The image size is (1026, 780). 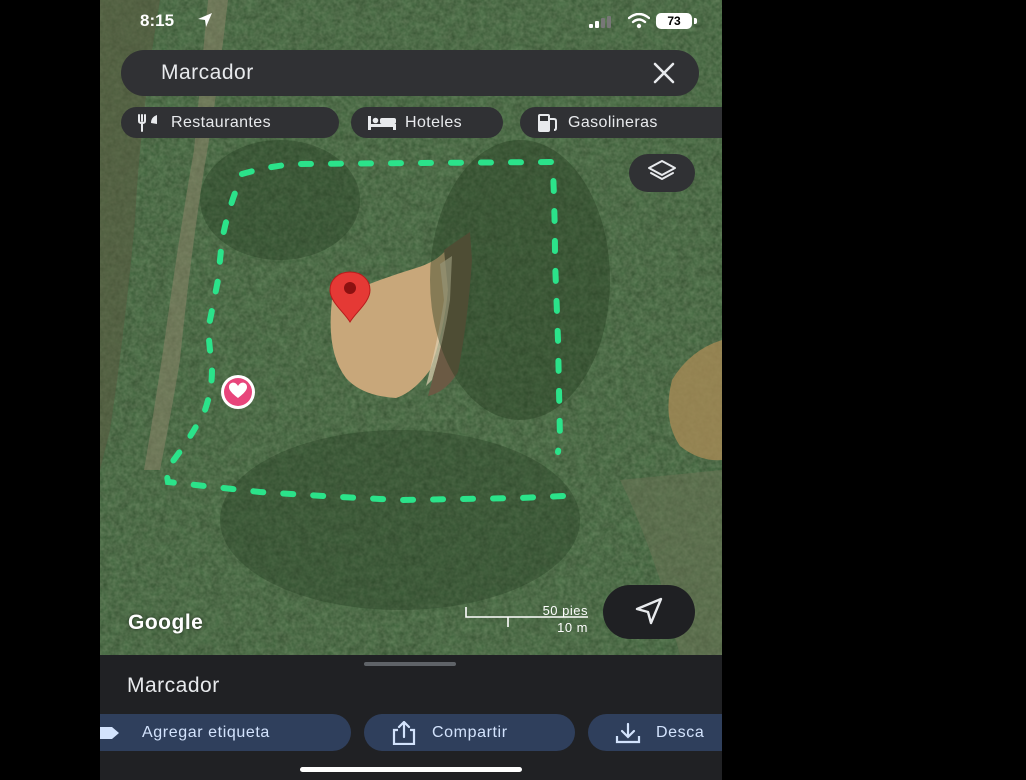 What do you see at coordinates (434, 122) in the screenshot?
I see `chip-label: Hoteles` at bounding box center [434, 122].